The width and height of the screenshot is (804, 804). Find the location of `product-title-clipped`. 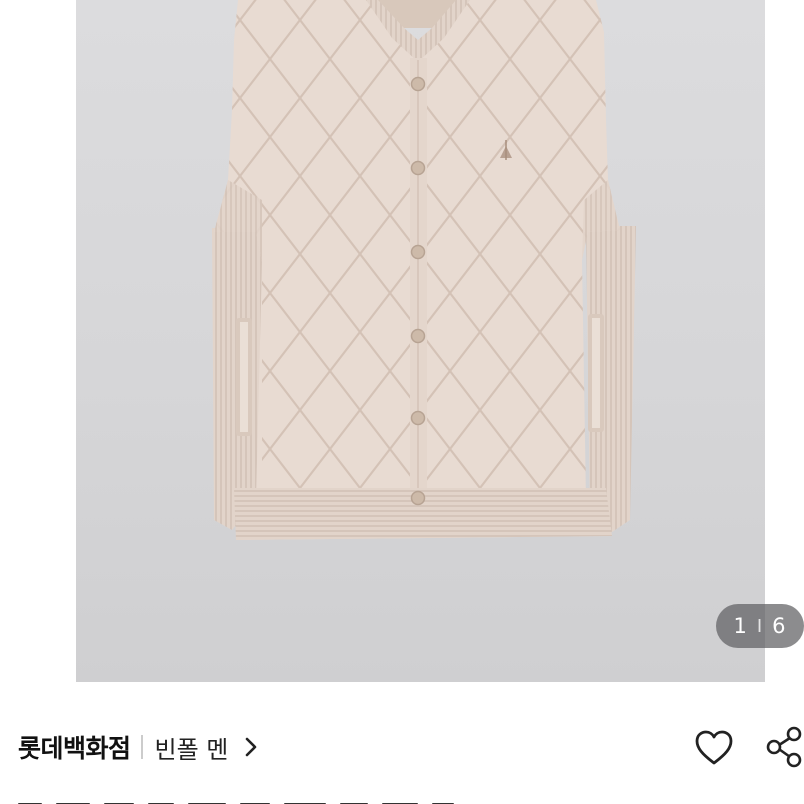

product-title-clipped is located at coordinates (298, 800).